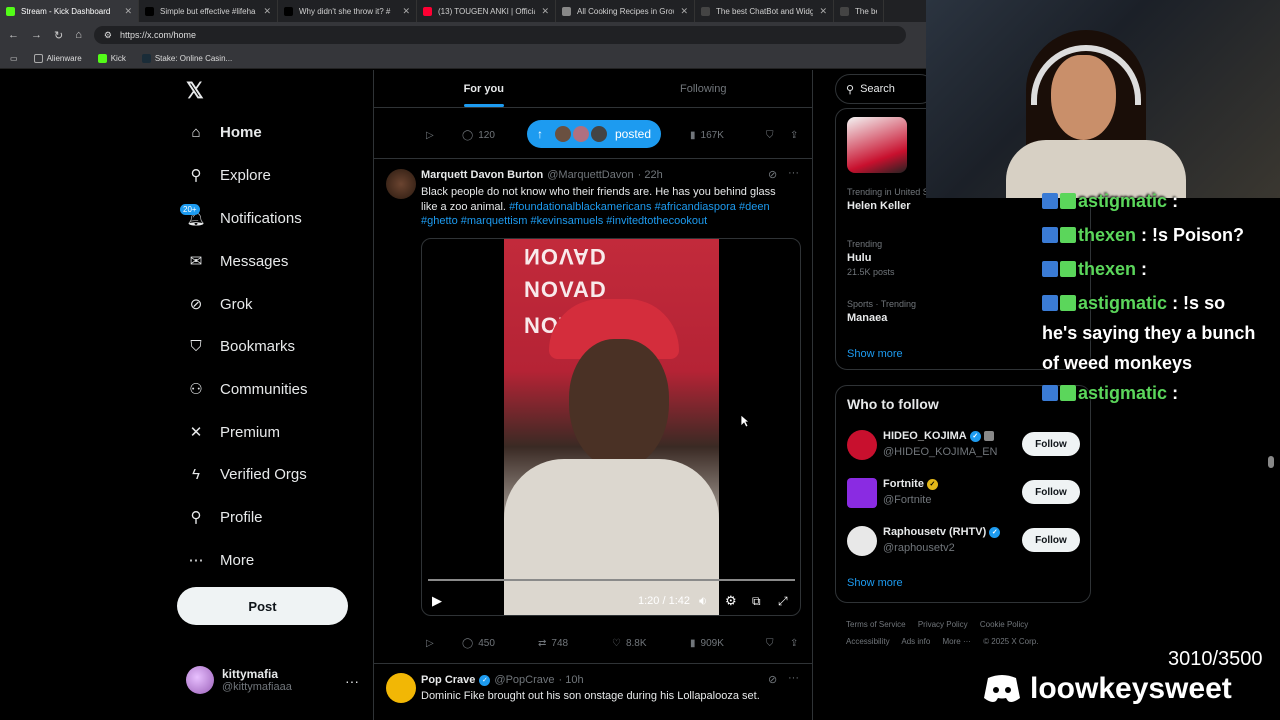 Image resolution: width=1280 pixels, height=720 pixels. Describe the element at coordinates (756, 601) in the screenshot. I see `picture-in-picture-icon: ⧉` at that location.